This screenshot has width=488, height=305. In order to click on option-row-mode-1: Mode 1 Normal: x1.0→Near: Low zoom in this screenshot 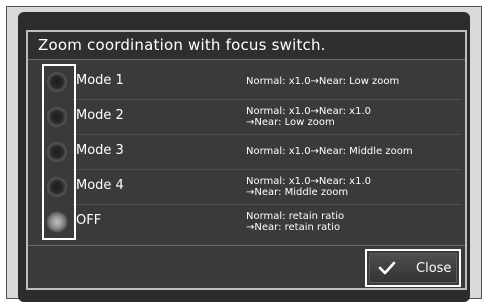, I will do `click(246, 82)`.